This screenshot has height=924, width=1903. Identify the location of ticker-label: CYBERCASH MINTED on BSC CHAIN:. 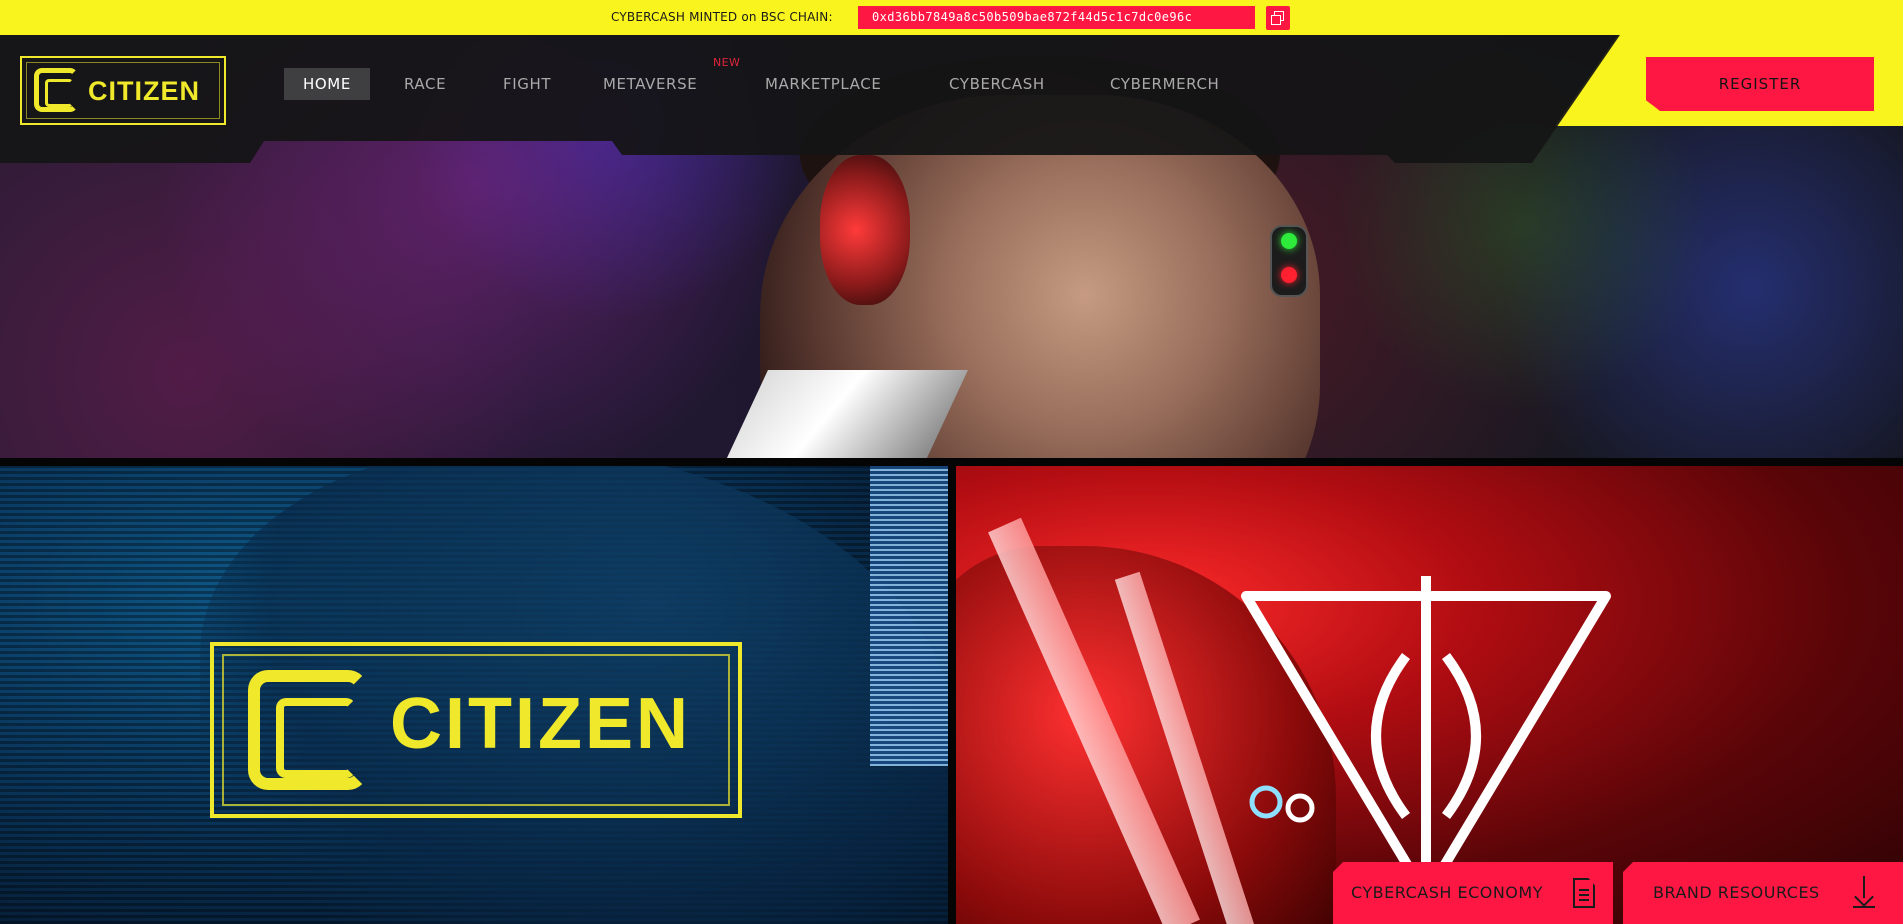
(722, 17).